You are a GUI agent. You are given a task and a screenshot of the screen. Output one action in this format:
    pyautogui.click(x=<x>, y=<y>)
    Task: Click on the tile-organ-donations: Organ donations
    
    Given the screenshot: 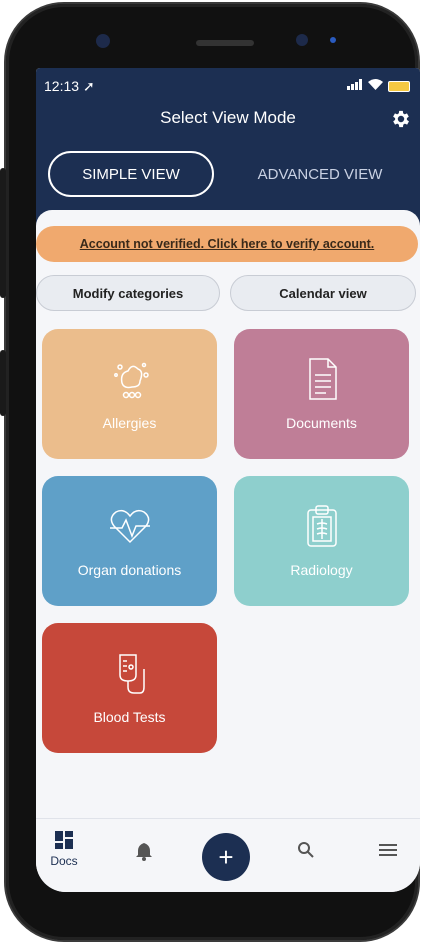 What is the action you would take?
    pyautogui.click(x=129, y=541)
    